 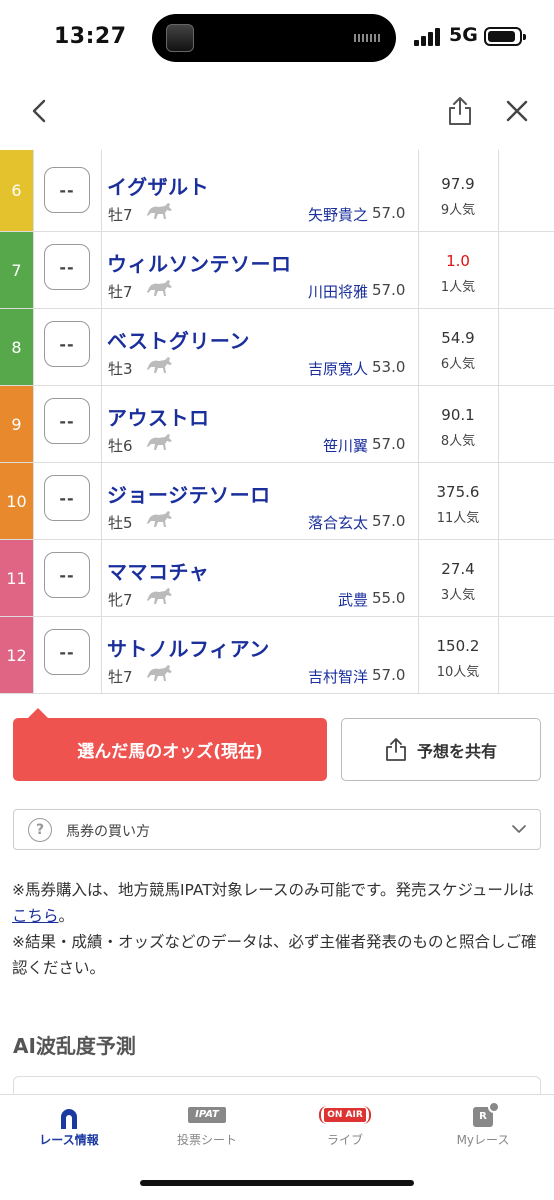 What do you see at coordinates (40, 830) in the screenshot?
I see `help-icon: ?` at bounding box center [40, 830].